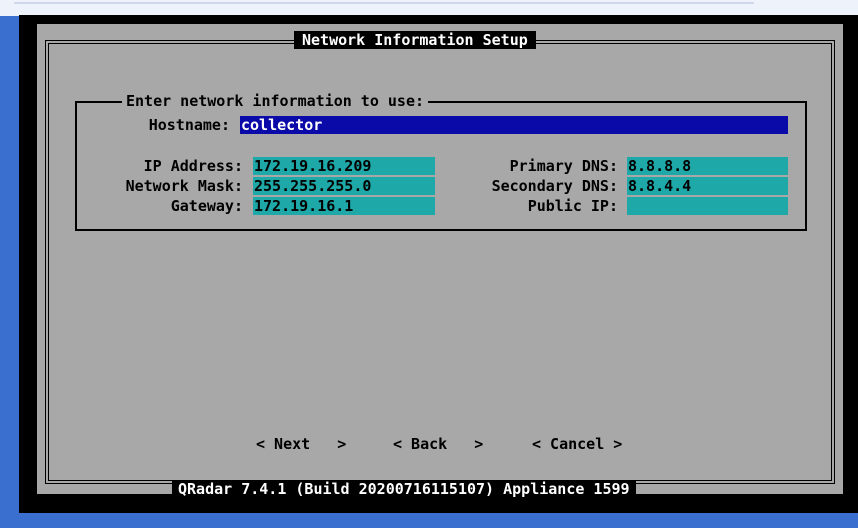 The image size is (858, 528). I want to click on public-ip-input, so click(707, 206).